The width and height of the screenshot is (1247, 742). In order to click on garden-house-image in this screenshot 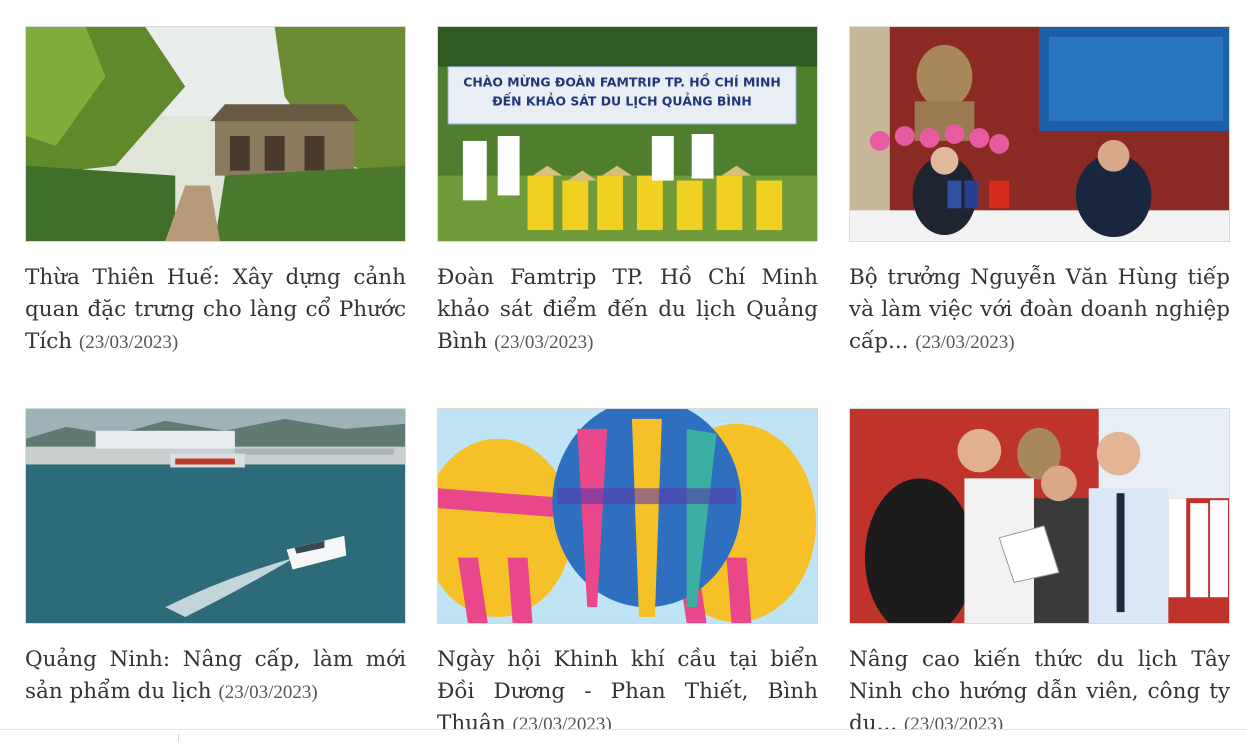, I will do `click(215, 134)`.